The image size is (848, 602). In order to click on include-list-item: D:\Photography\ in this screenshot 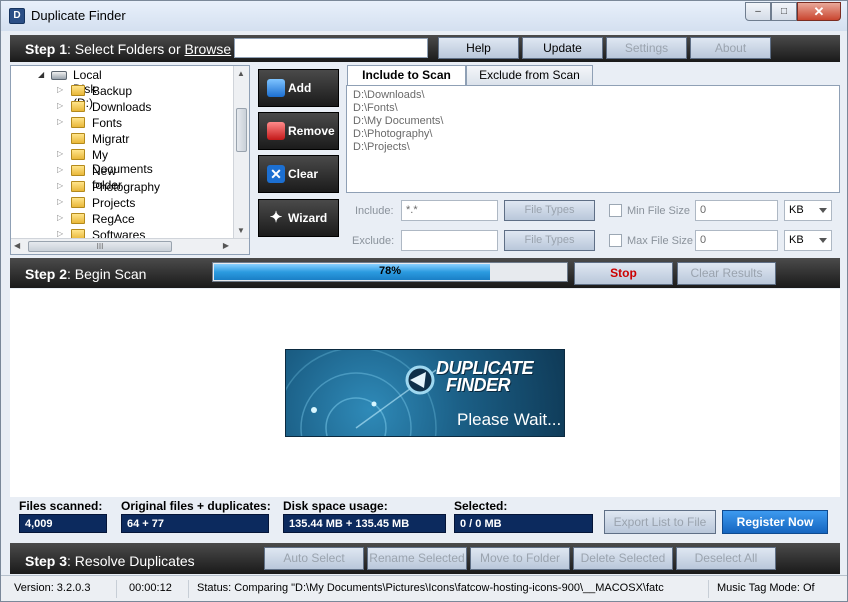, I will do `click(393, 134)`.